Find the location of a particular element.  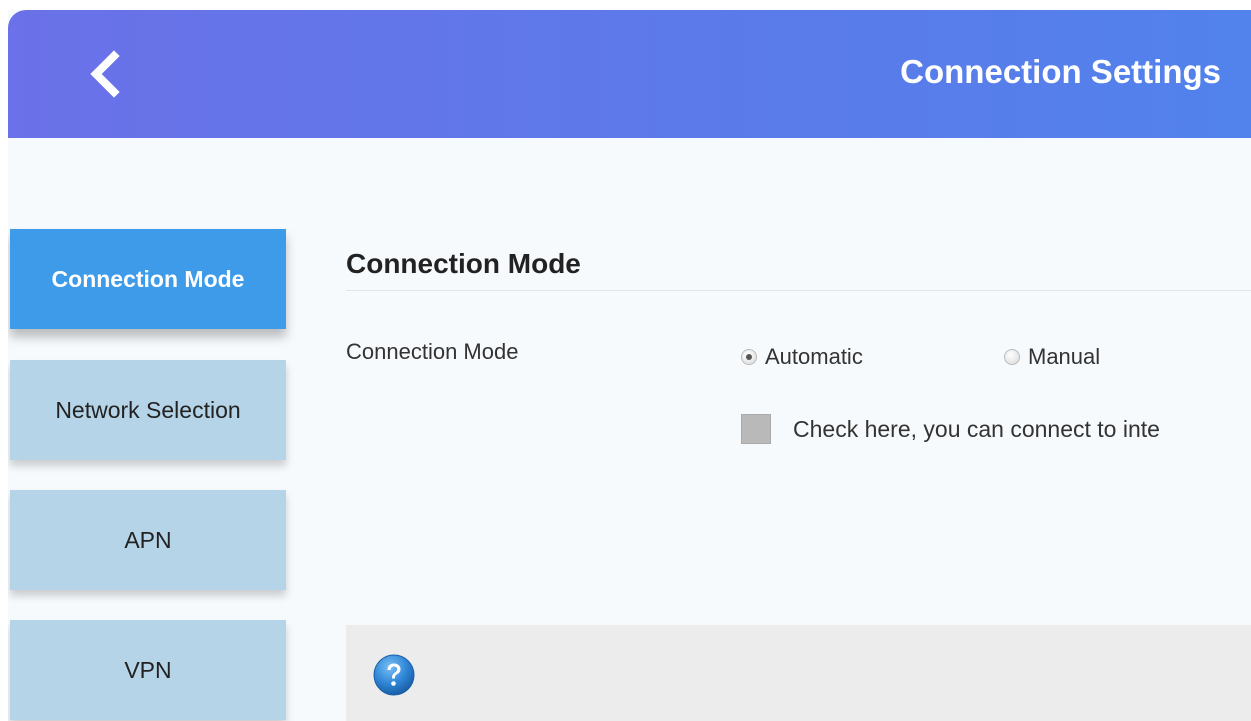

radio-manual: Manual is located at coordinates (1052, 357).